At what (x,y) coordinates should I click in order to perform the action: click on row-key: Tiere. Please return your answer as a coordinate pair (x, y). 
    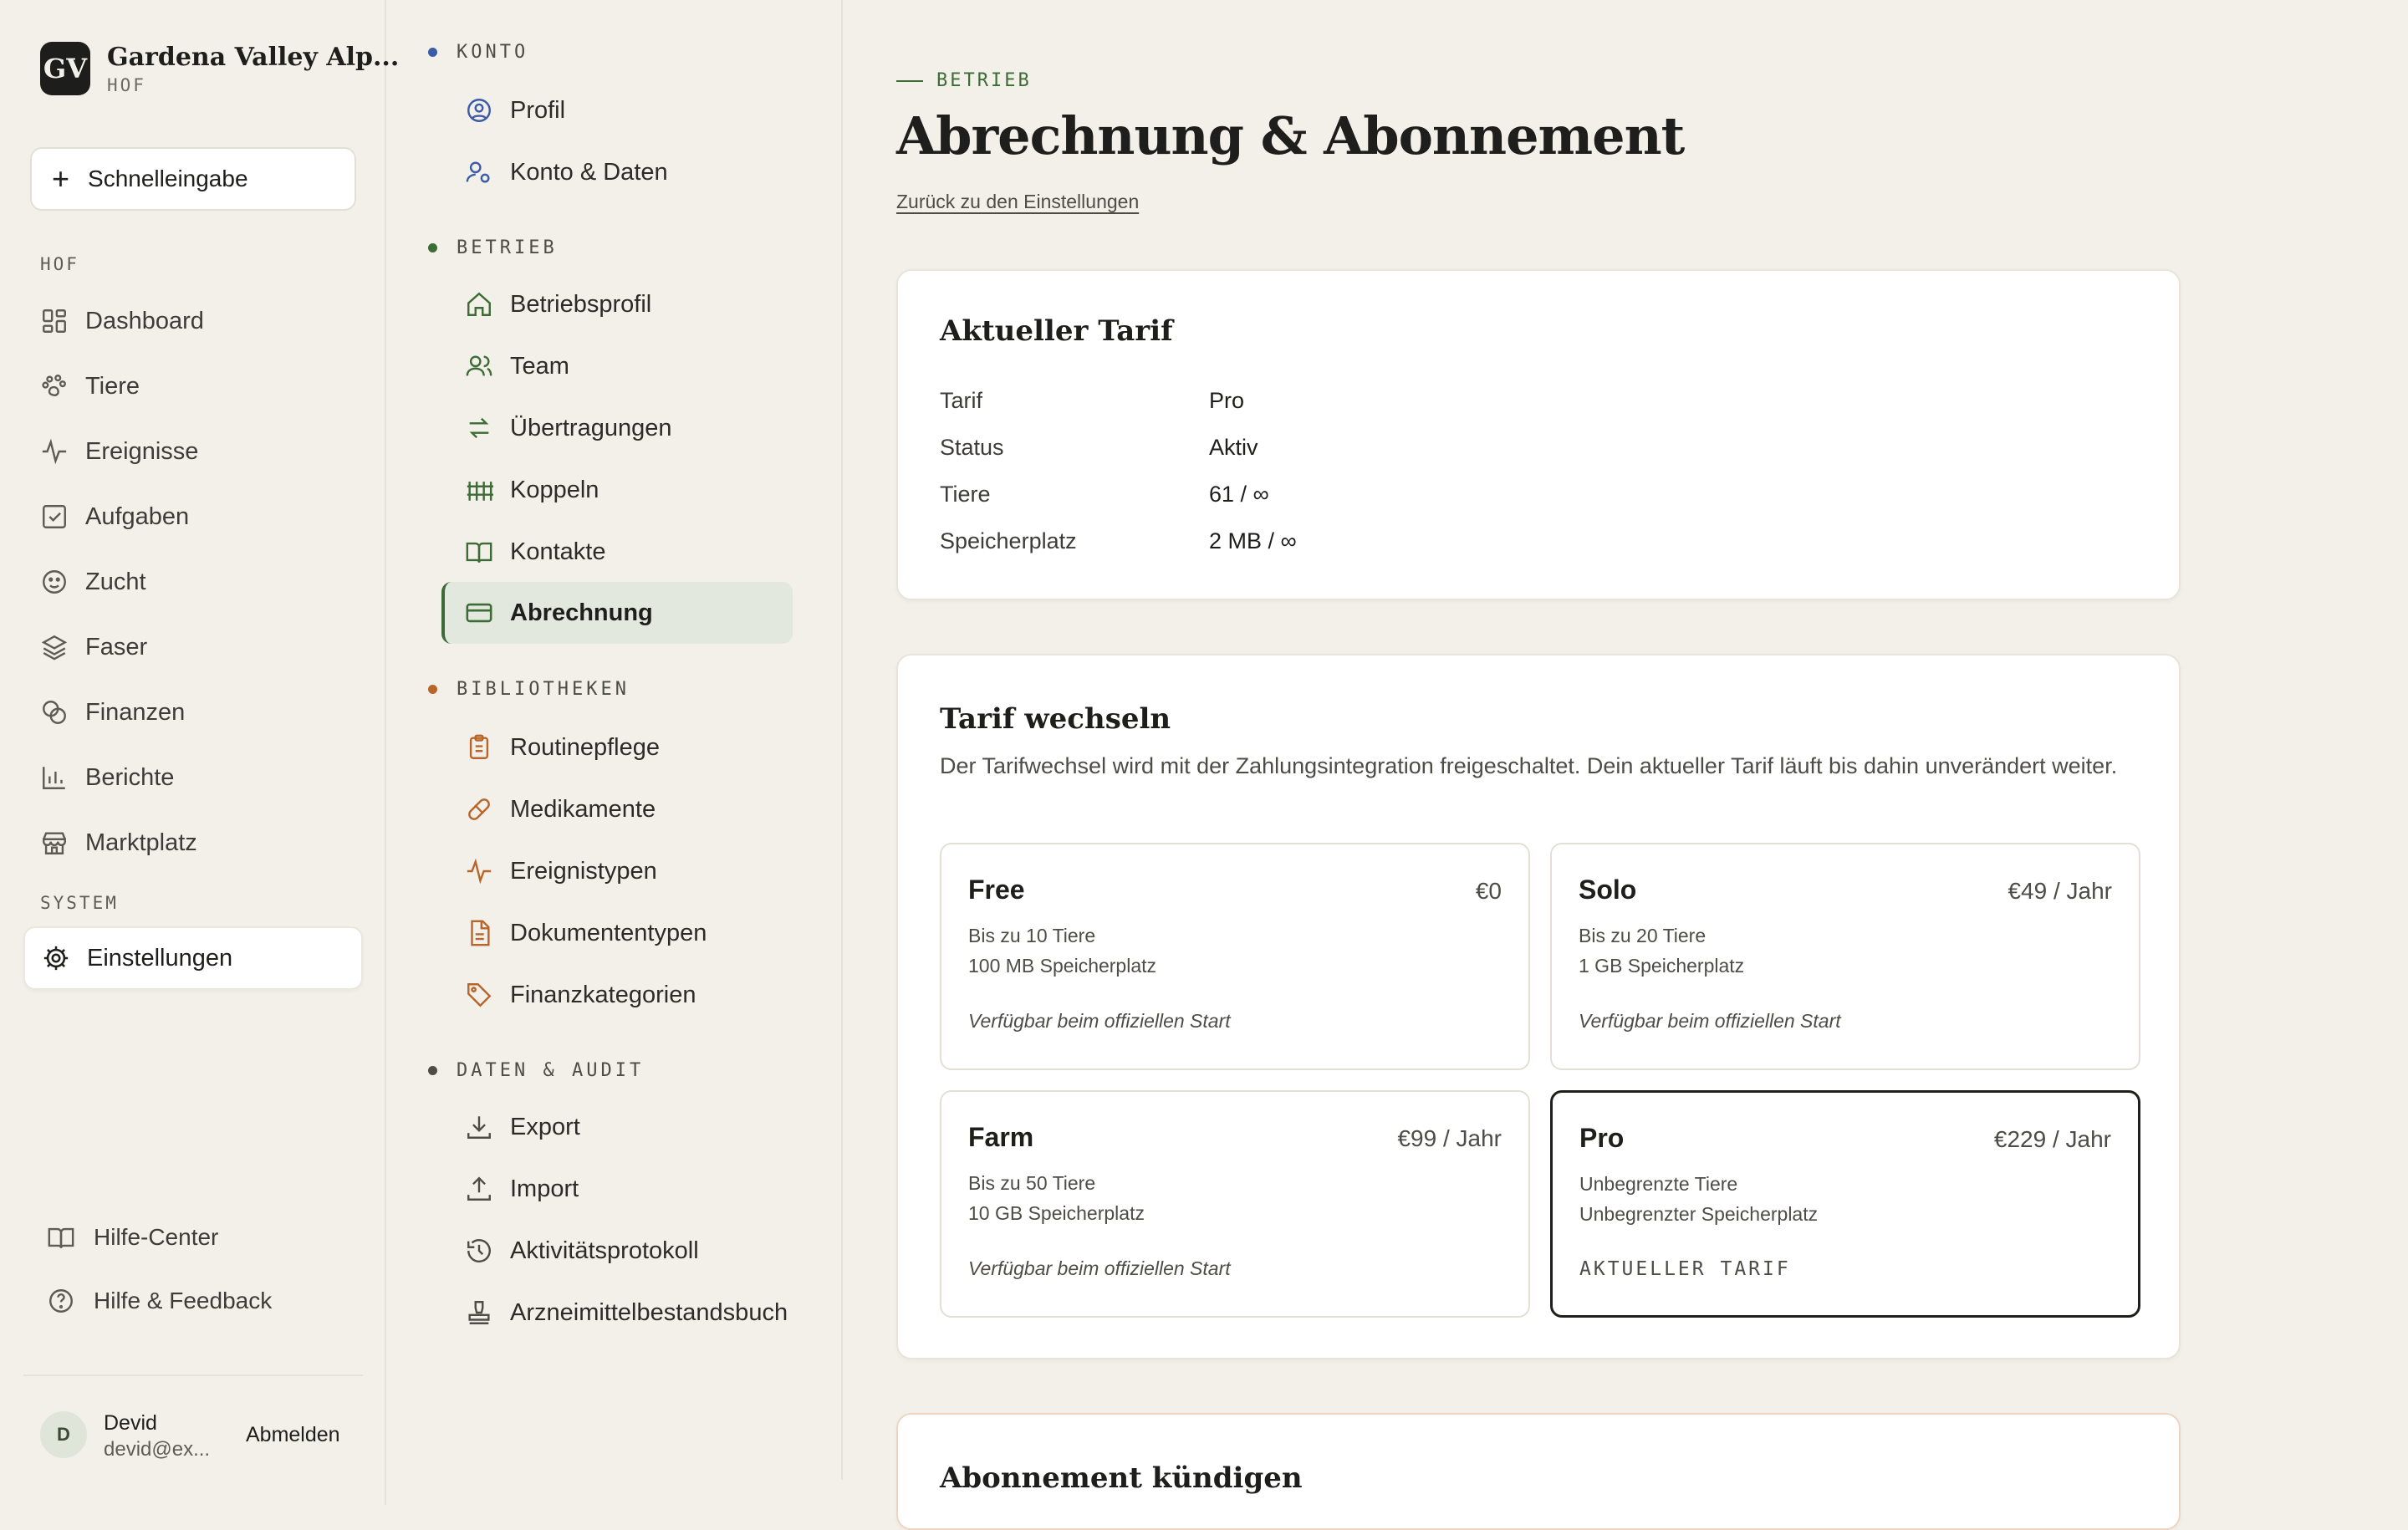
    Looking at the image, I should click on (966, 495).